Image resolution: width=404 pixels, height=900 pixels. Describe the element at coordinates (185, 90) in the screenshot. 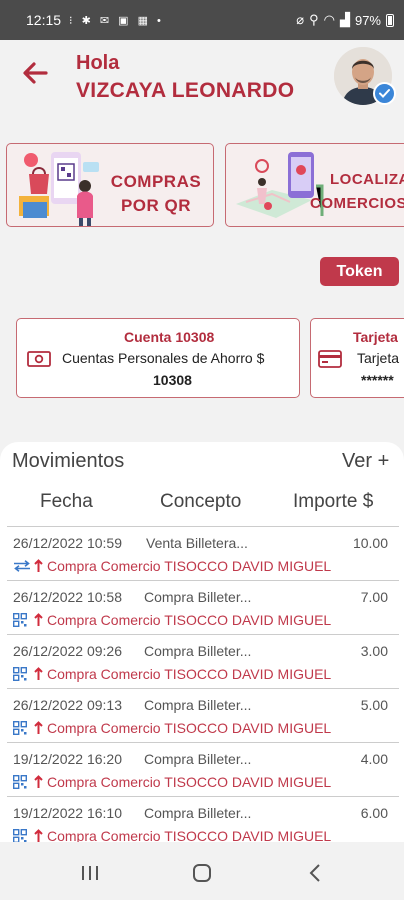

I see `user-name: VIZCAYA LEONARDO` at that location.